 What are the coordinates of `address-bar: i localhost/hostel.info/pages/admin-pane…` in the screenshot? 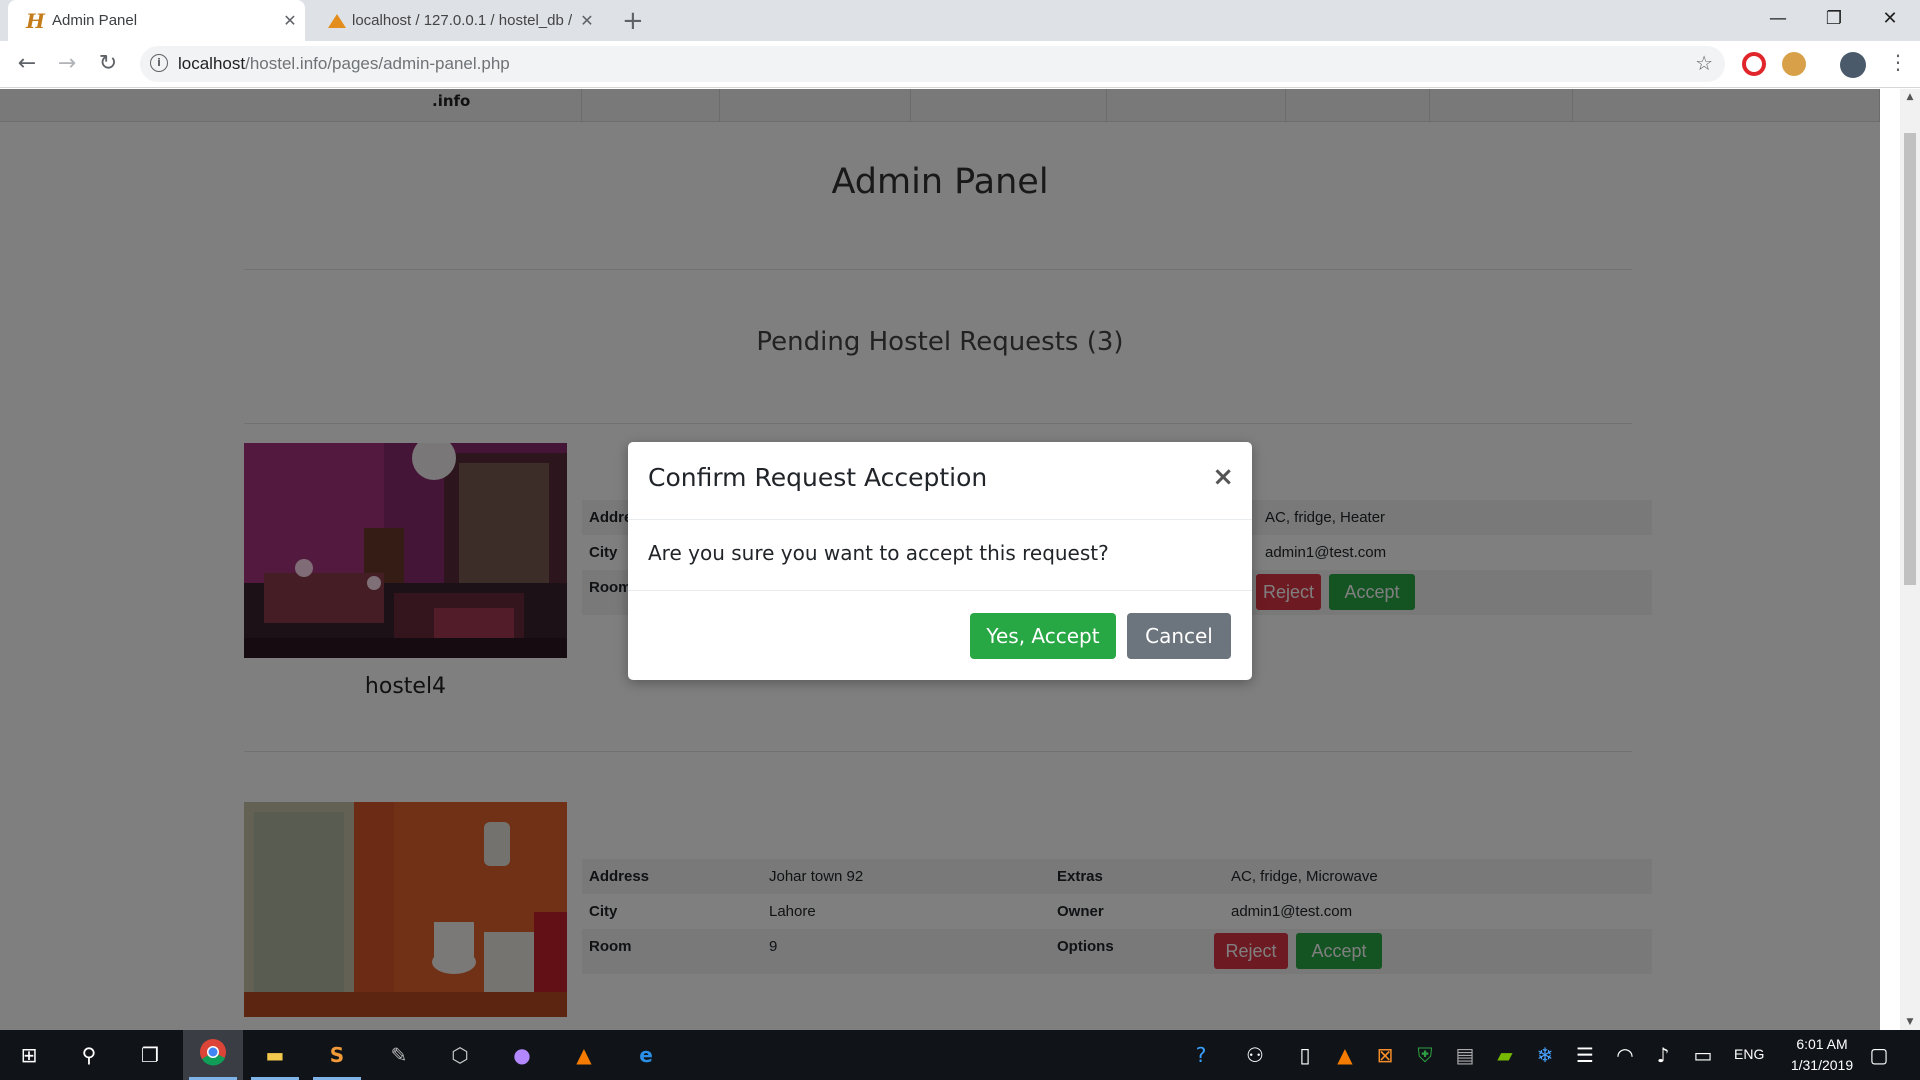 It's located at (932, 64).